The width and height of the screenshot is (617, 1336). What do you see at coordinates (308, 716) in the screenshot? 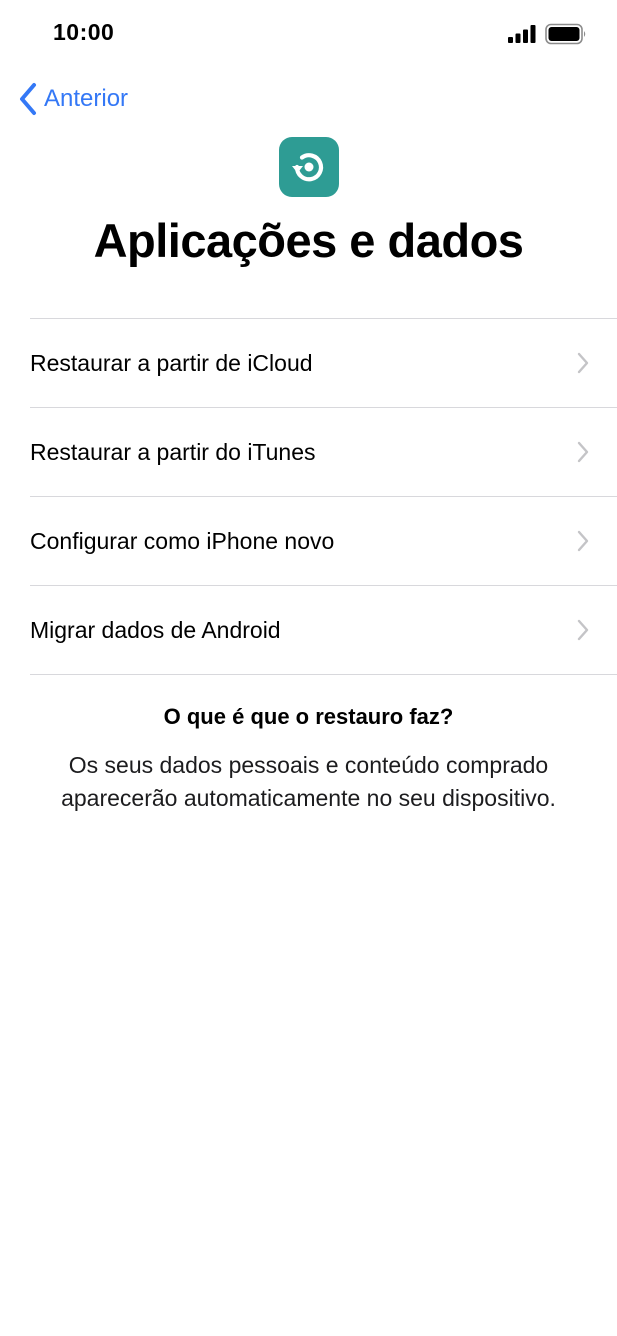
I see `info-heading: O que é que o restauro faz?` at bounding box center [308, 716].